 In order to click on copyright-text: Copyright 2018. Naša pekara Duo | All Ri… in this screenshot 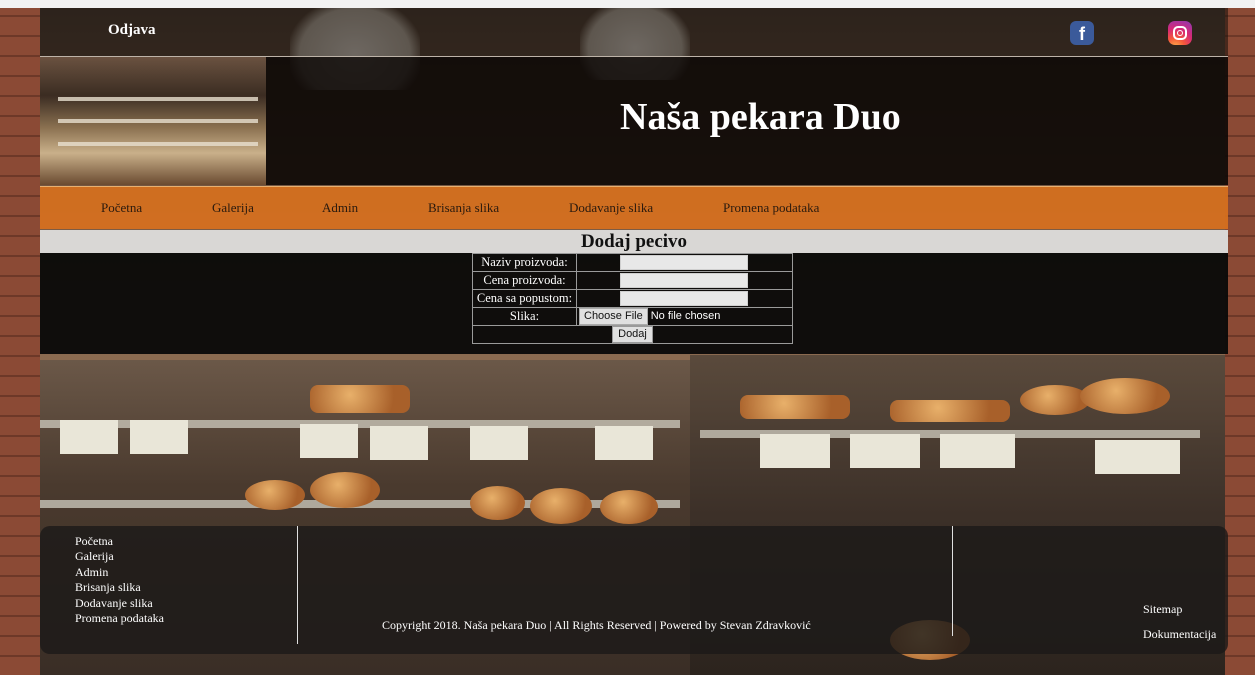, I will do `click(596, 625)`.